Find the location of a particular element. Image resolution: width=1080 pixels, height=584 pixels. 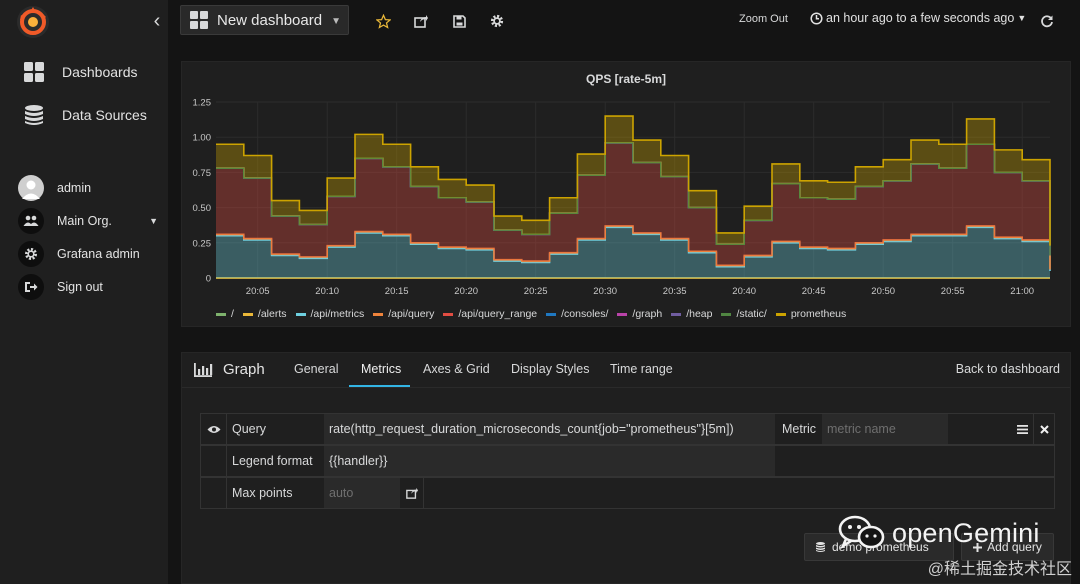

x-tick-label: 20:50 is located at coordinates (883, 291).